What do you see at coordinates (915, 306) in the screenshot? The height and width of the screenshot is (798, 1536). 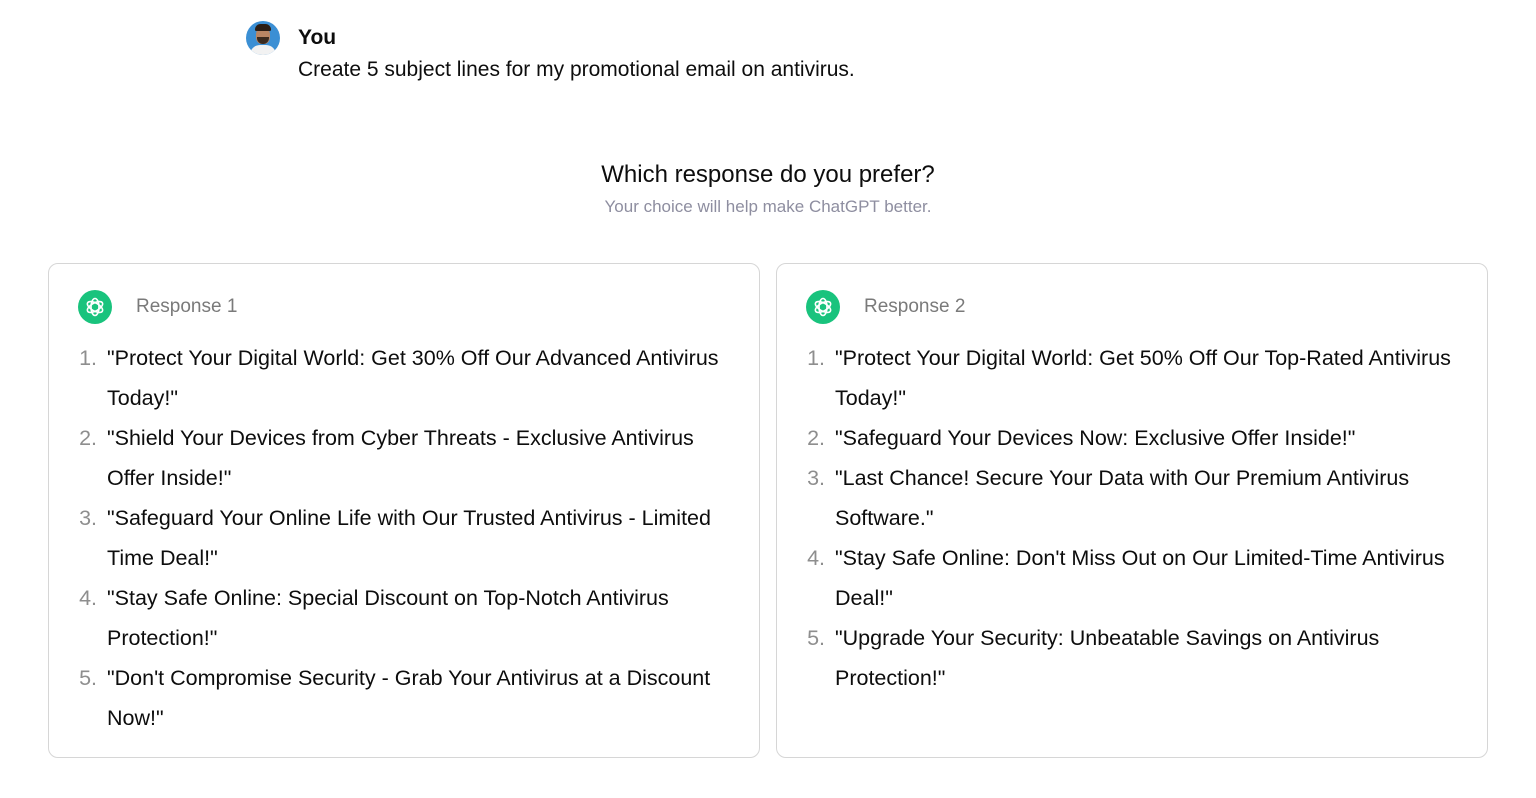 I see `response-title: Response 2` at bounding box center [915, 306].